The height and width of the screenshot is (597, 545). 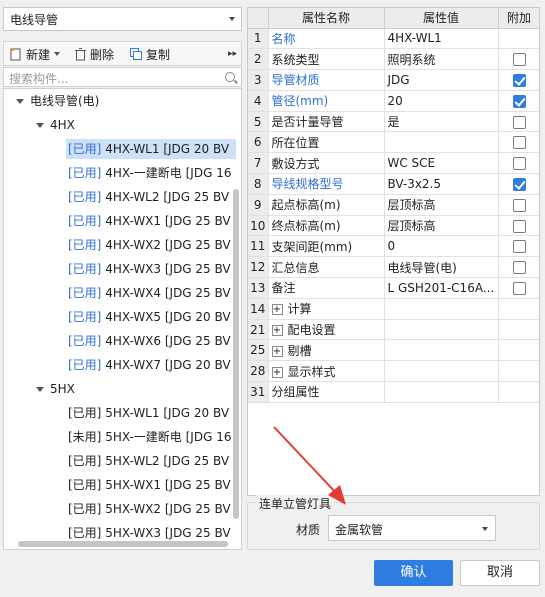 What do you see at coordinates (165, 413) in the screenshot?
I see `tree-item-label: 5HX-WL1 [JDG 20 BV` at bounding box center [165, 413].